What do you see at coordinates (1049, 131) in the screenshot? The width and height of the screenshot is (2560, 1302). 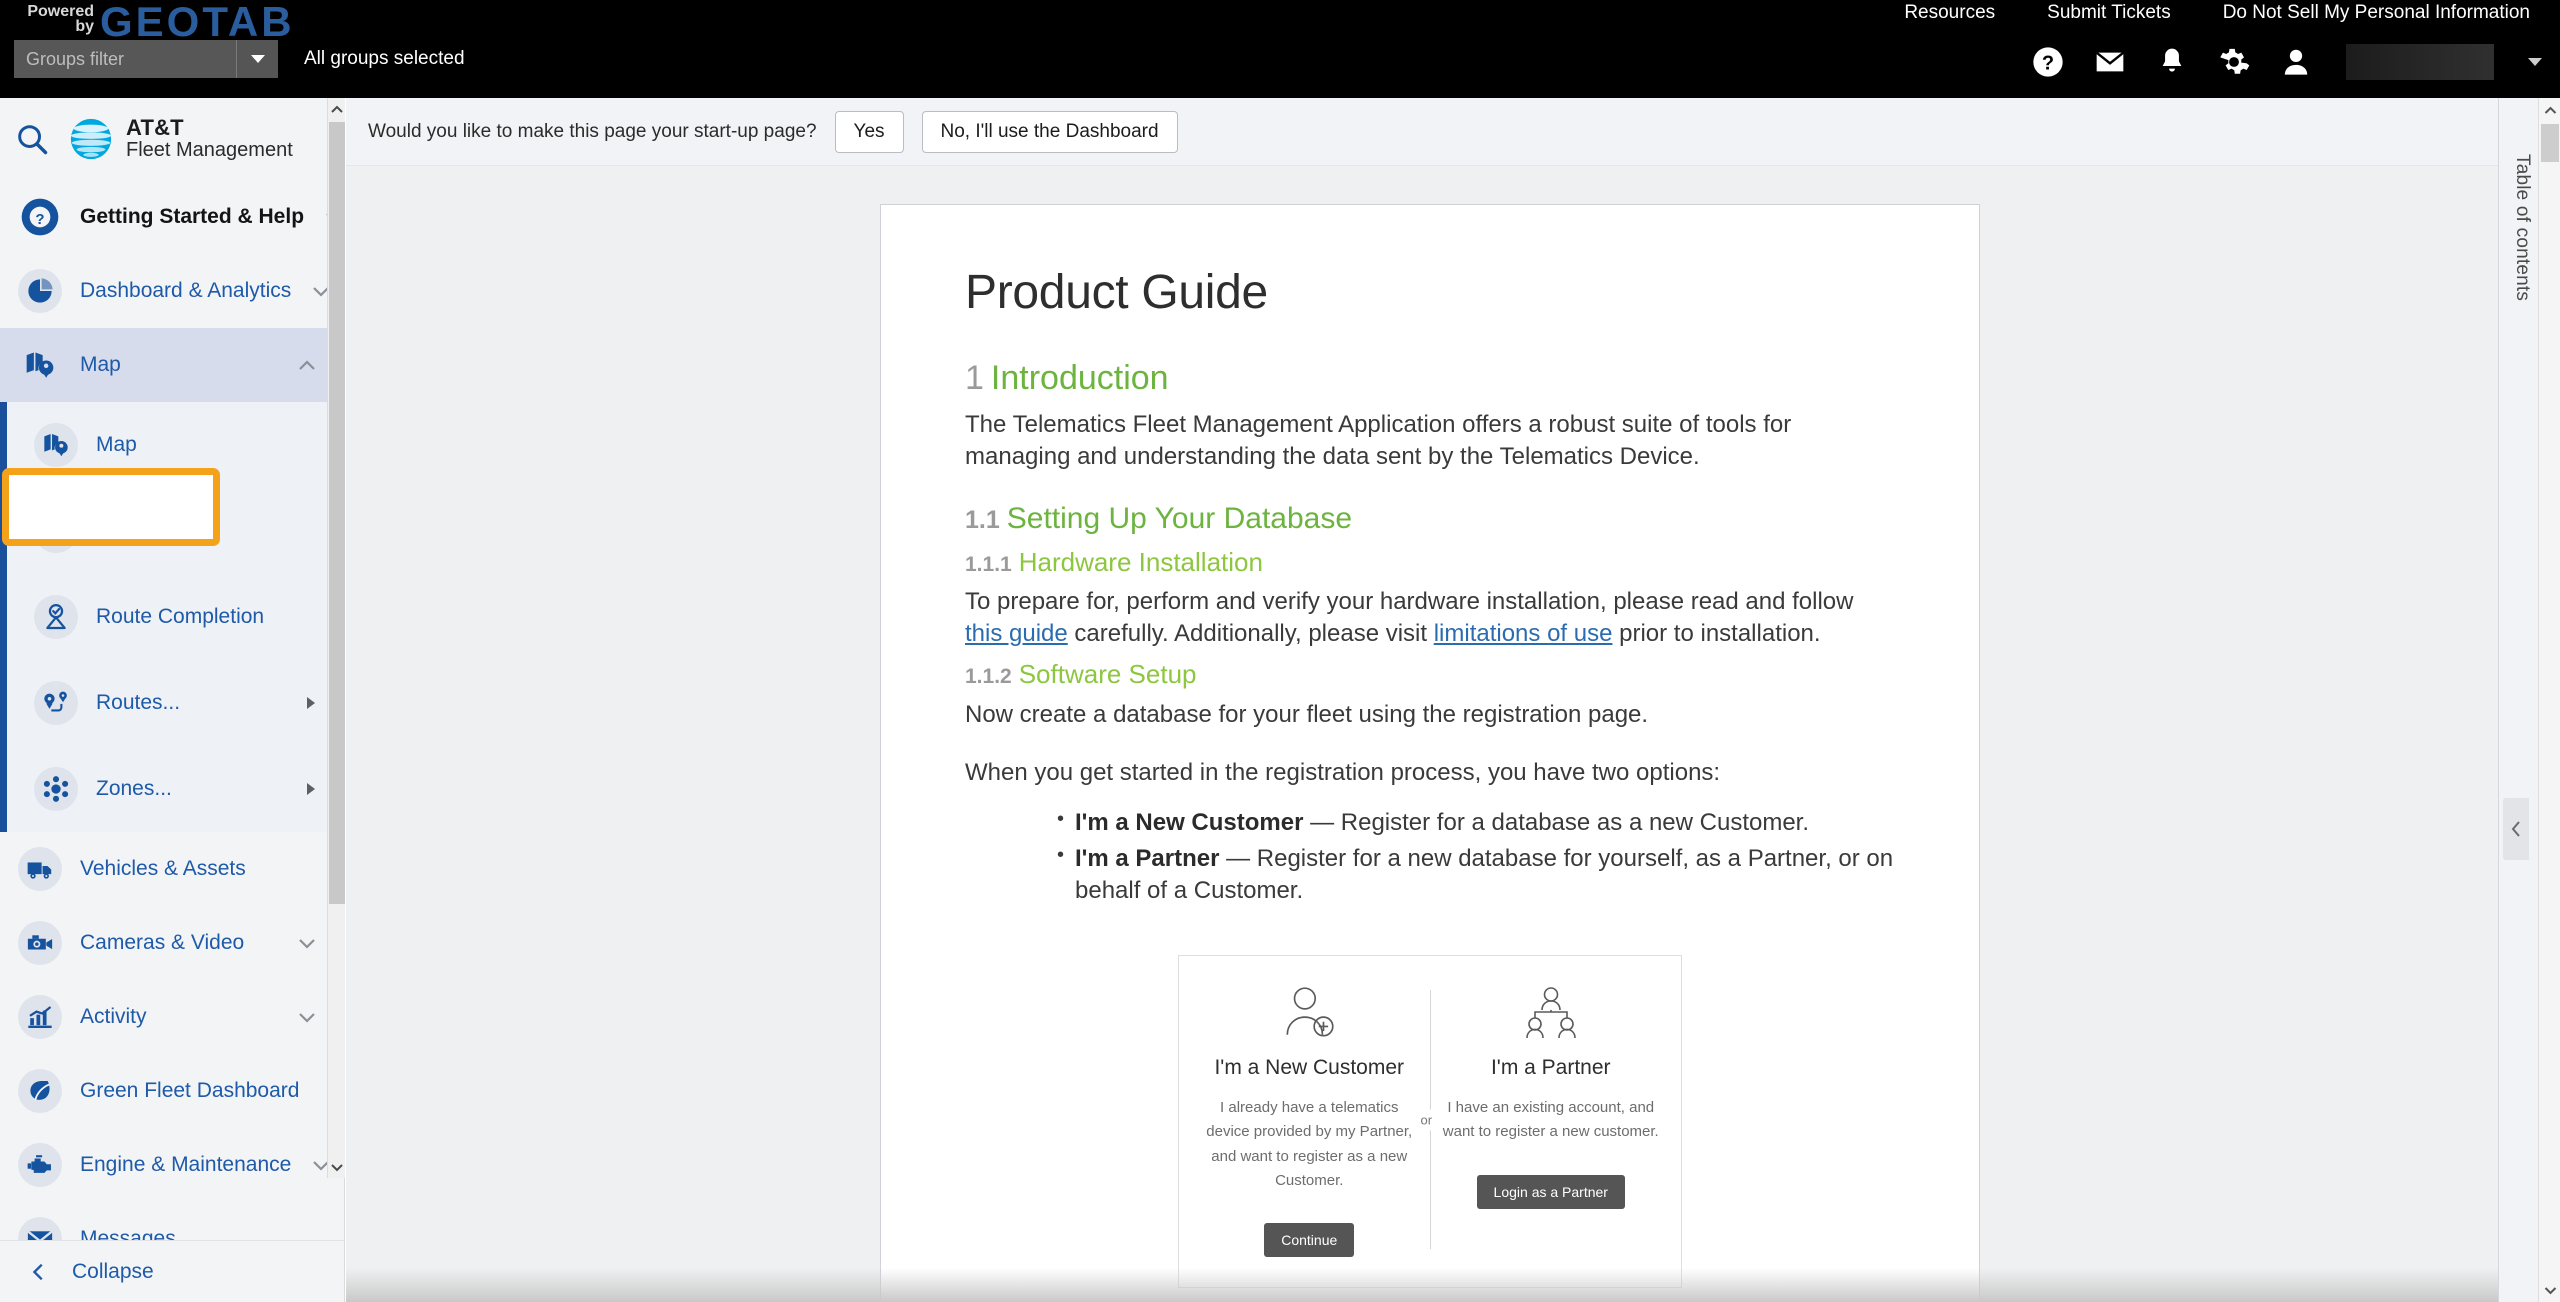 I see `startup-no-button: No, I'll use the Dashboard` at bounding box center [1049, 131].